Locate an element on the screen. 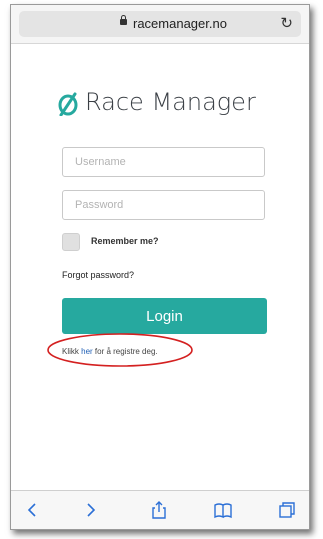 The width and height of the screenshot is (323, 539). lock-icon is located at coordinates (123, 20).